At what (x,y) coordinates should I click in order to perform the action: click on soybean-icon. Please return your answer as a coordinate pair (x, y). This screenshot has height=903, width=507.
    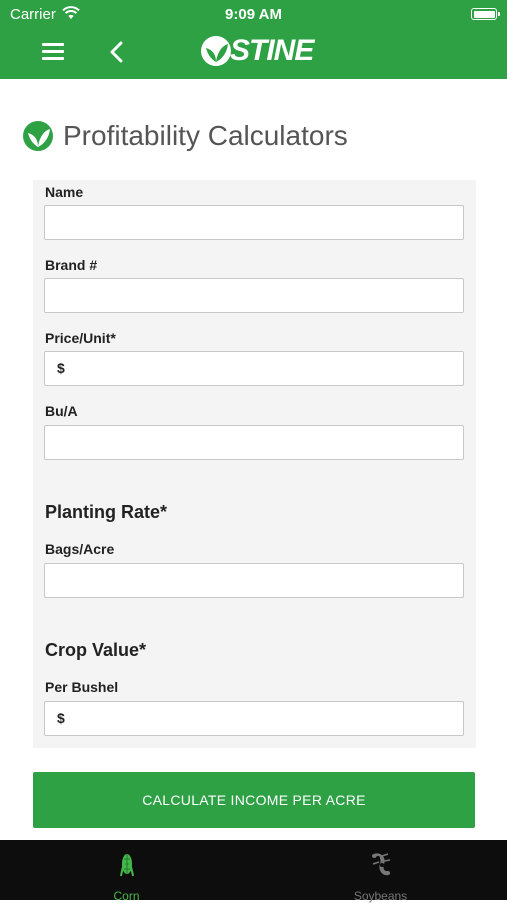
    Looking at the image, I should click on (380, 864).